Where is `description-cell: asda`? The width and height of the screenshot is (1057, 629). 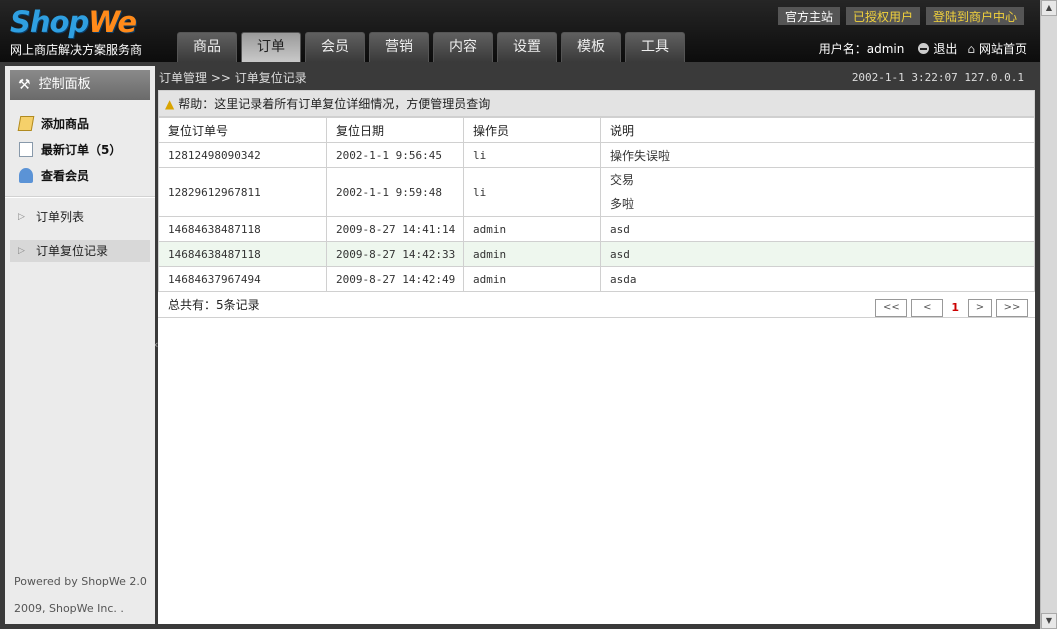
description-cell: asda is located at coordinates (817, 279).